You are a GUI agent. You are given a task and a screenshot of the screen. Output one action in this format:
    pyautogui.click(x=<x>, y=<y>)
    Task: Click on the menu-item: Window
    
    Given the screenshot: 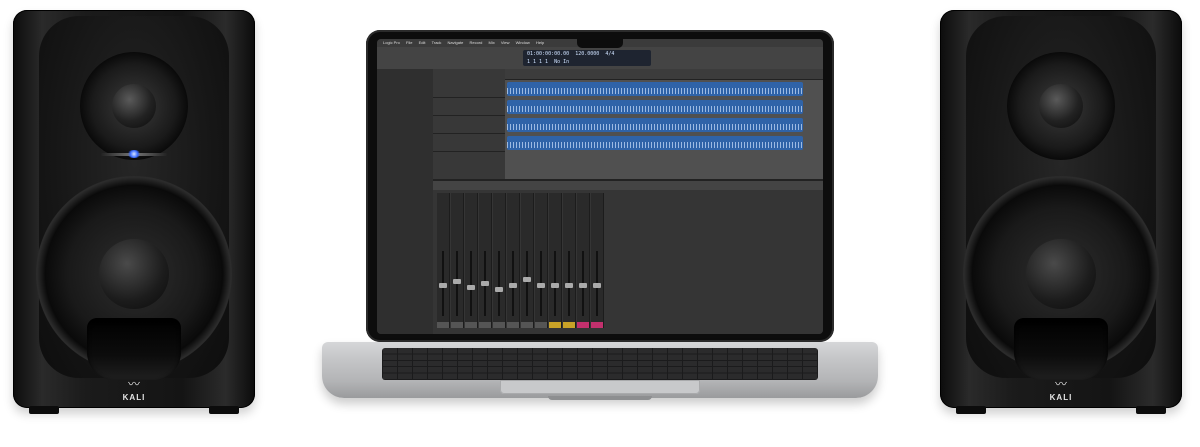 What is the action you would take?
    pyautogui.click(x=523, y=42)
    